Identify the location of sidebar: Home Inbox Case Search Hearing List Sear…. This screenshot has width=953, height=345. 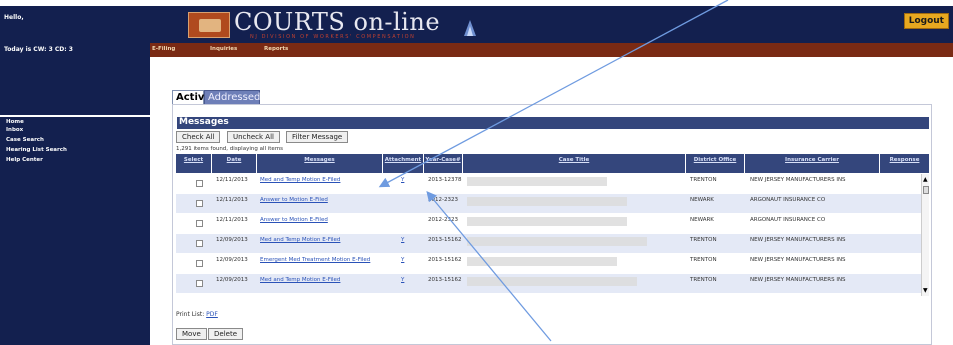
(75, 201).